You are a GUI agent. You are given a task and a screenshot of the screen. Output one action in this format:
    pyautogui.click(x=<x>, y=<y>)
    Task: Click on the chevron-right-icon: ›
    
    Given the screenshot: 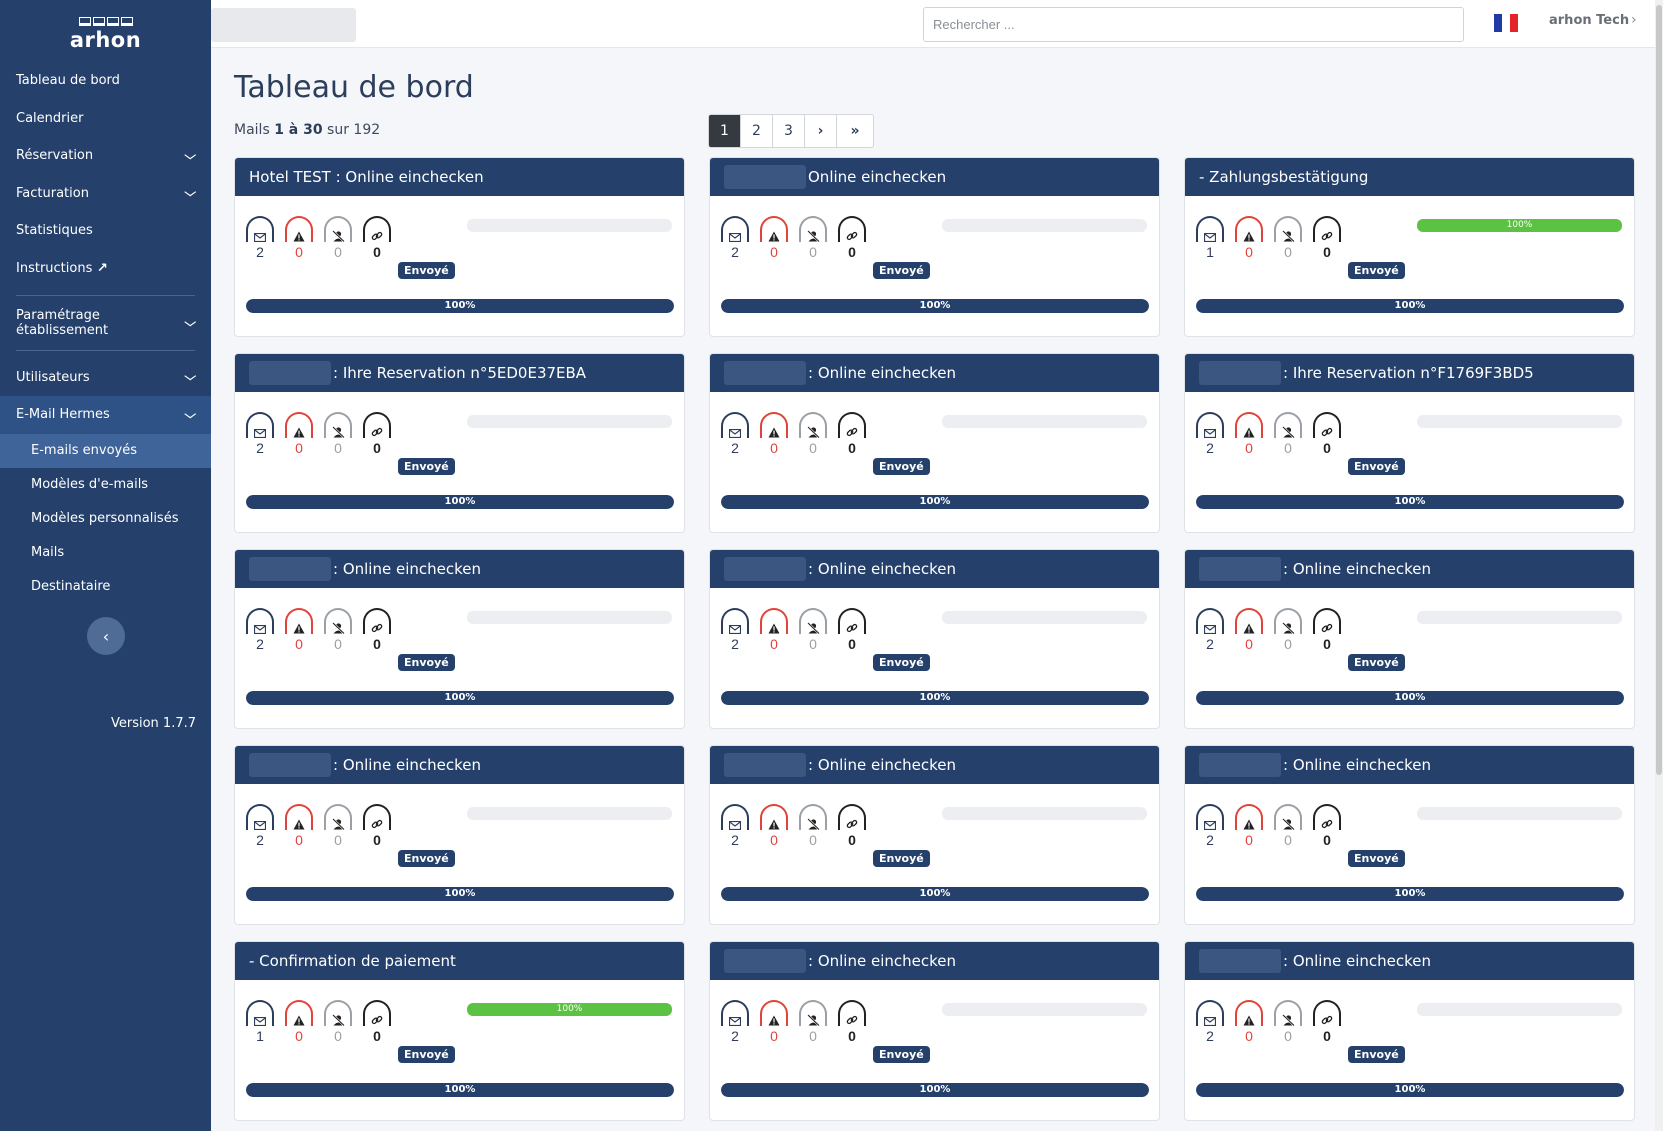 What is the action you would take?
    pyautogui.click(x=1634, y=20)
    